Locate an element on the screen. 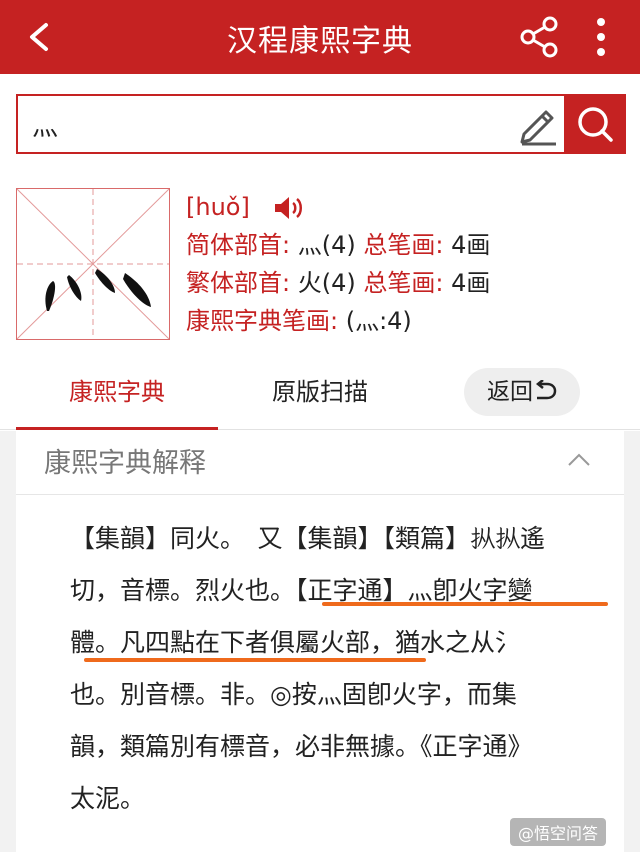 This screenshot has height=852, width=640. app-bar: 汉程康熙字典 is located at coordinates (320, 37).